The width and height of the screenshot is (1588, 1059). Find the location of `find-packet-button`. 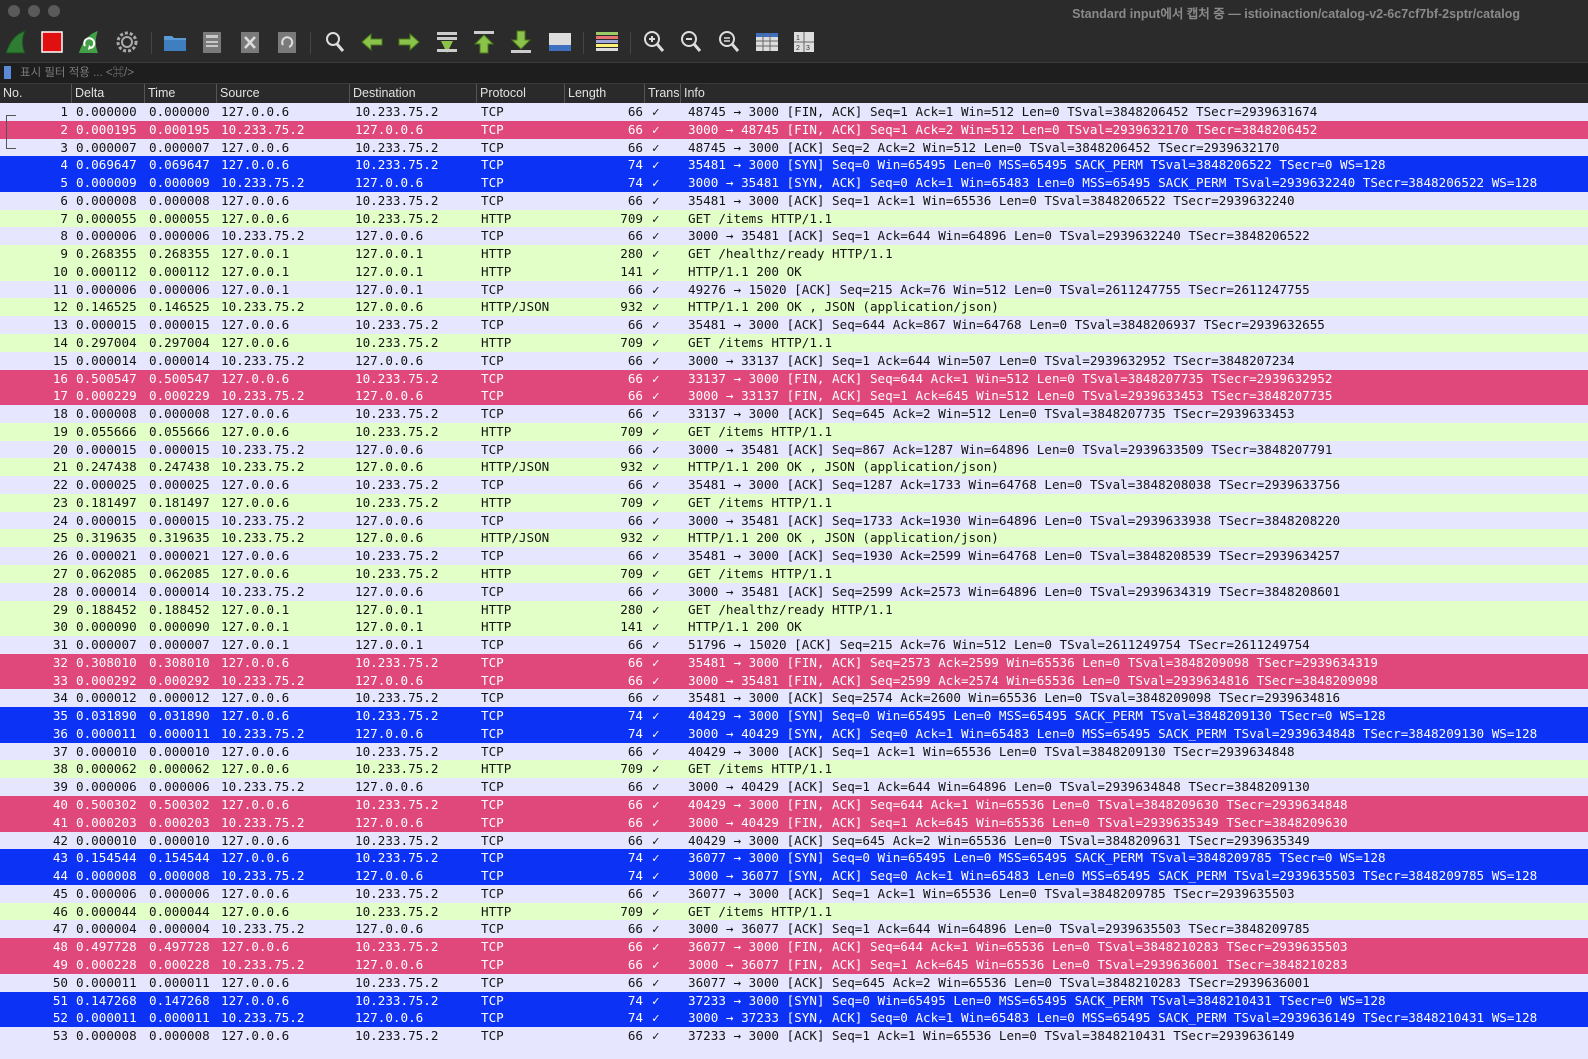

find-packet-button is located at coordinates (335, 42).